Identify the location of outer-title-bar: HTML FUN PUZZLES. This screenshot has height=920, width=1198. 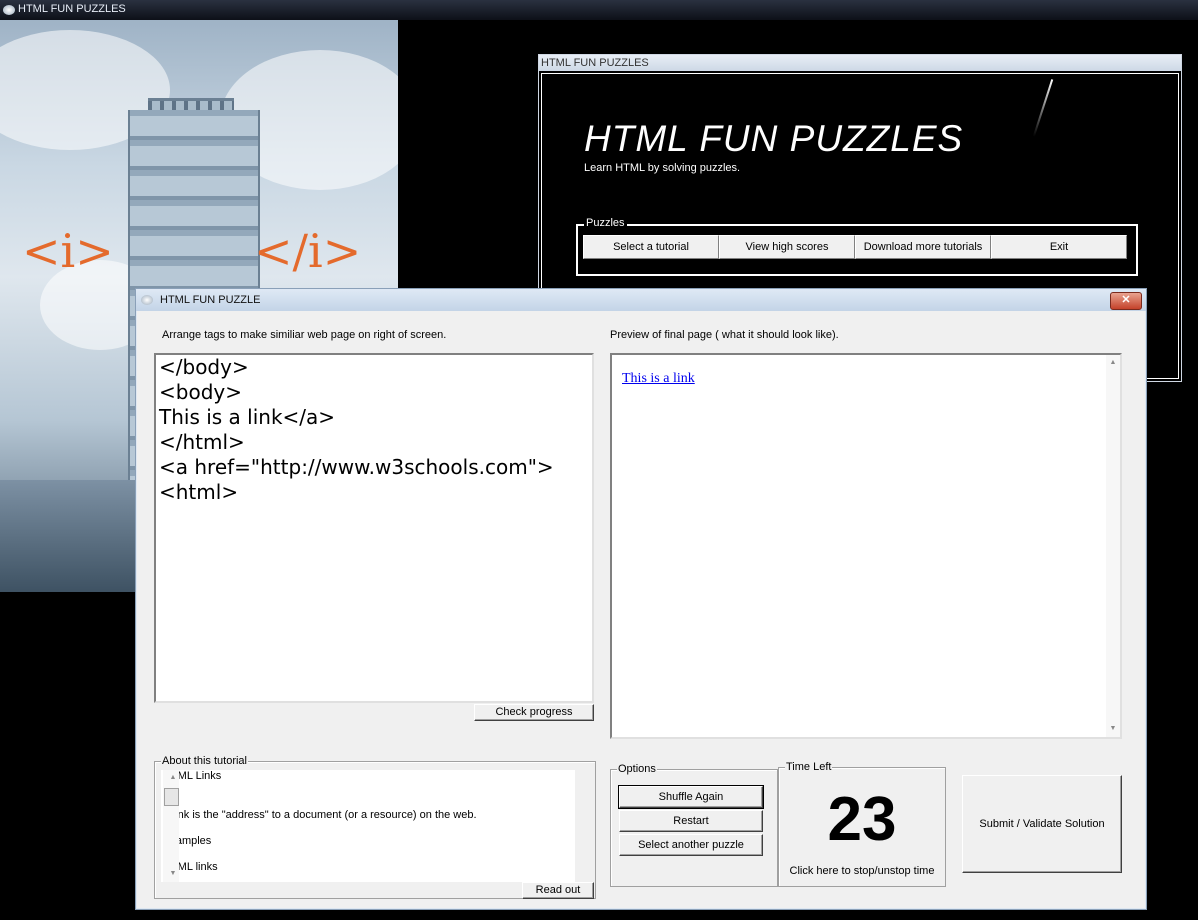
(599, 10).